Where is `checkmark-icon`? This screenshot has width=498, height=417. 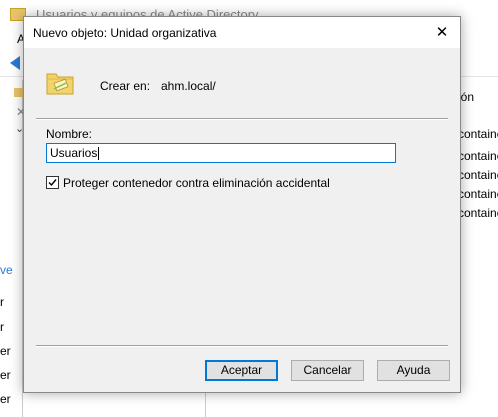 checkmark-icon is located at coordinates (52, 183).